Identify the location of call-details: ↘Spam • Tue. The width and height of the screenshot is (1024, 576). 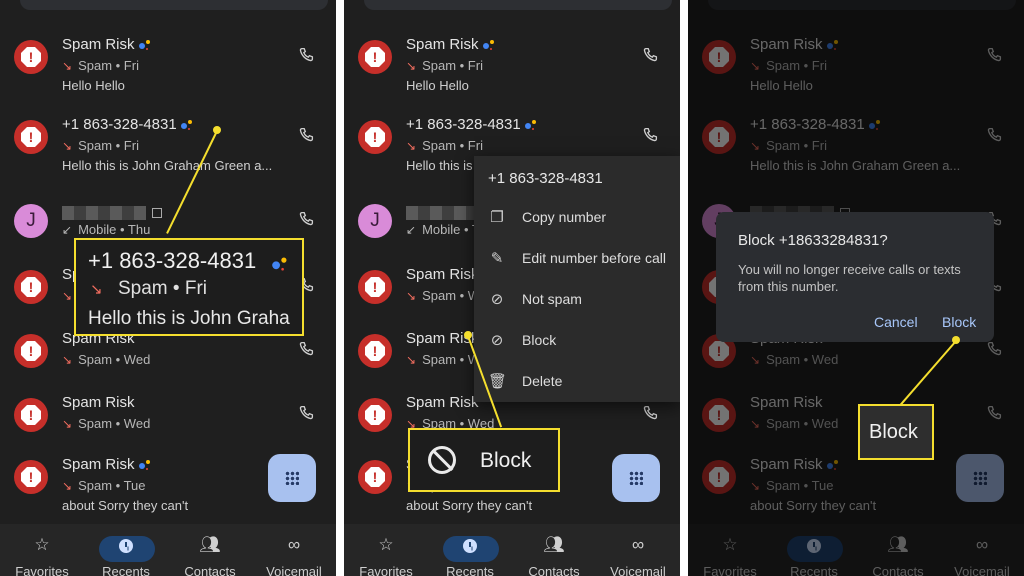
(104, 485).